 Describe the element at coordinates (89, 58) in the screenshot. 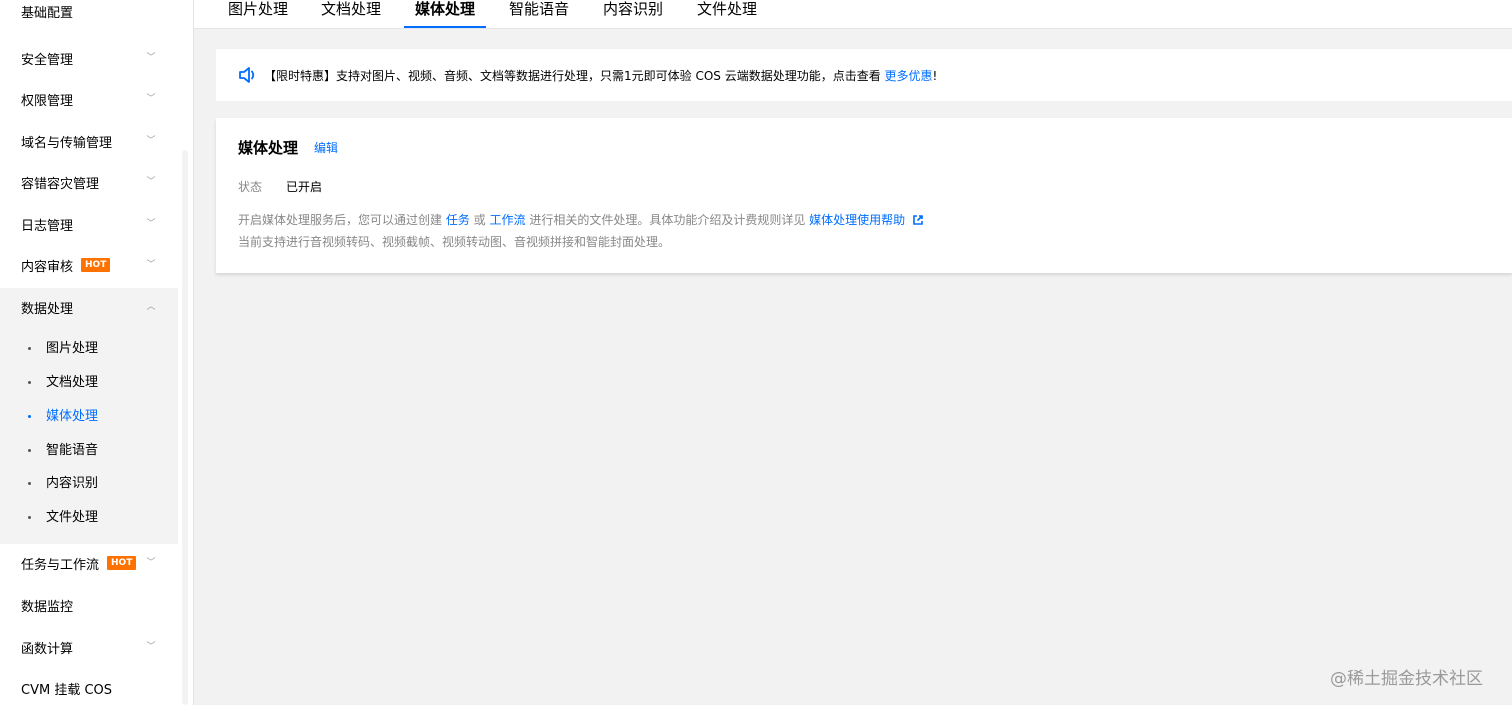

I see `sidebar-item-security: 安全管理 ﹀` at that location.